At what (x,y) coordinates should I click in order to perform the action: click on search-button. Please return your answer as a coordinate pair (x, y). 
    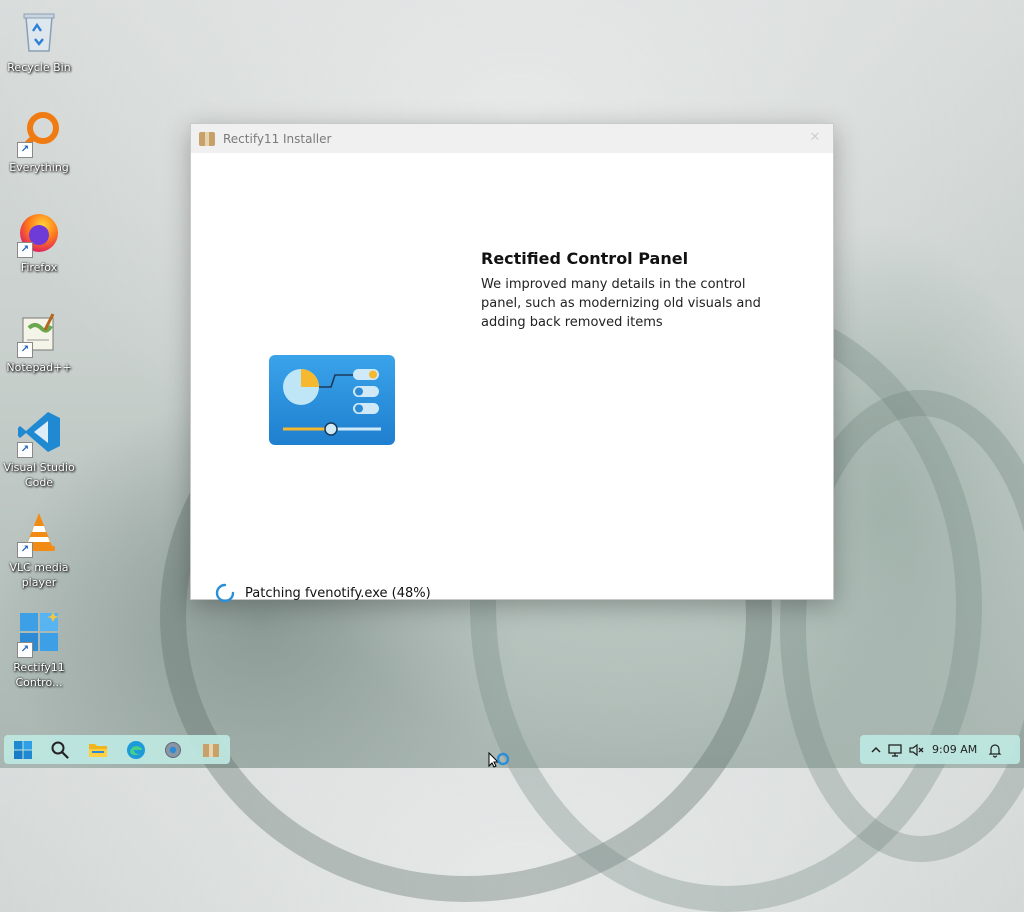
    Looking at the image, I should click on (60, 750).